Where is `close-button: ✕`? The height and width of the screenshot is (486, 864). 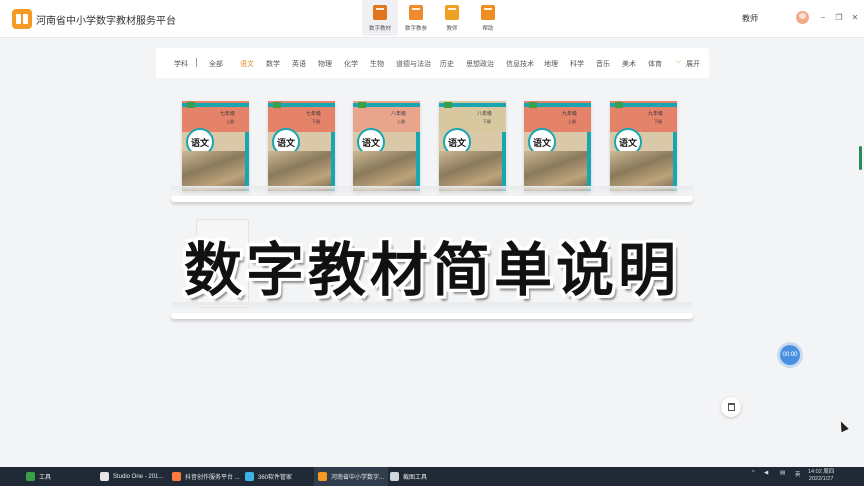 close-button: ✕ is located at coordinates (855, 18).